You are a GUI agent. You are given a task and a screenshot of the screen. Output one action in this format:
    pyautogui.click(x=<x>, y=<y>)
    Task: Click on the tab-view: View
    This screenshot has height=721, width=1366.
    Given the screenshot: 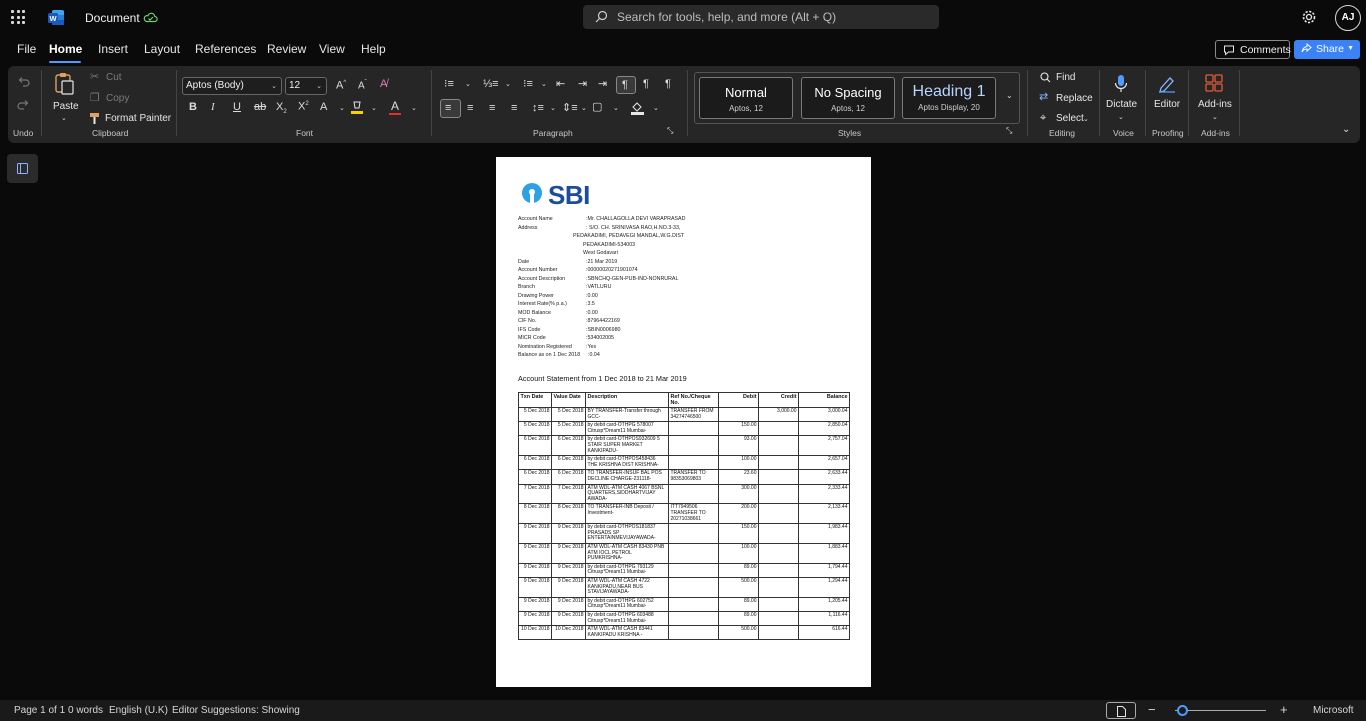 What is the action you would take?
    pyautogui.click(x=332, y=49)
    